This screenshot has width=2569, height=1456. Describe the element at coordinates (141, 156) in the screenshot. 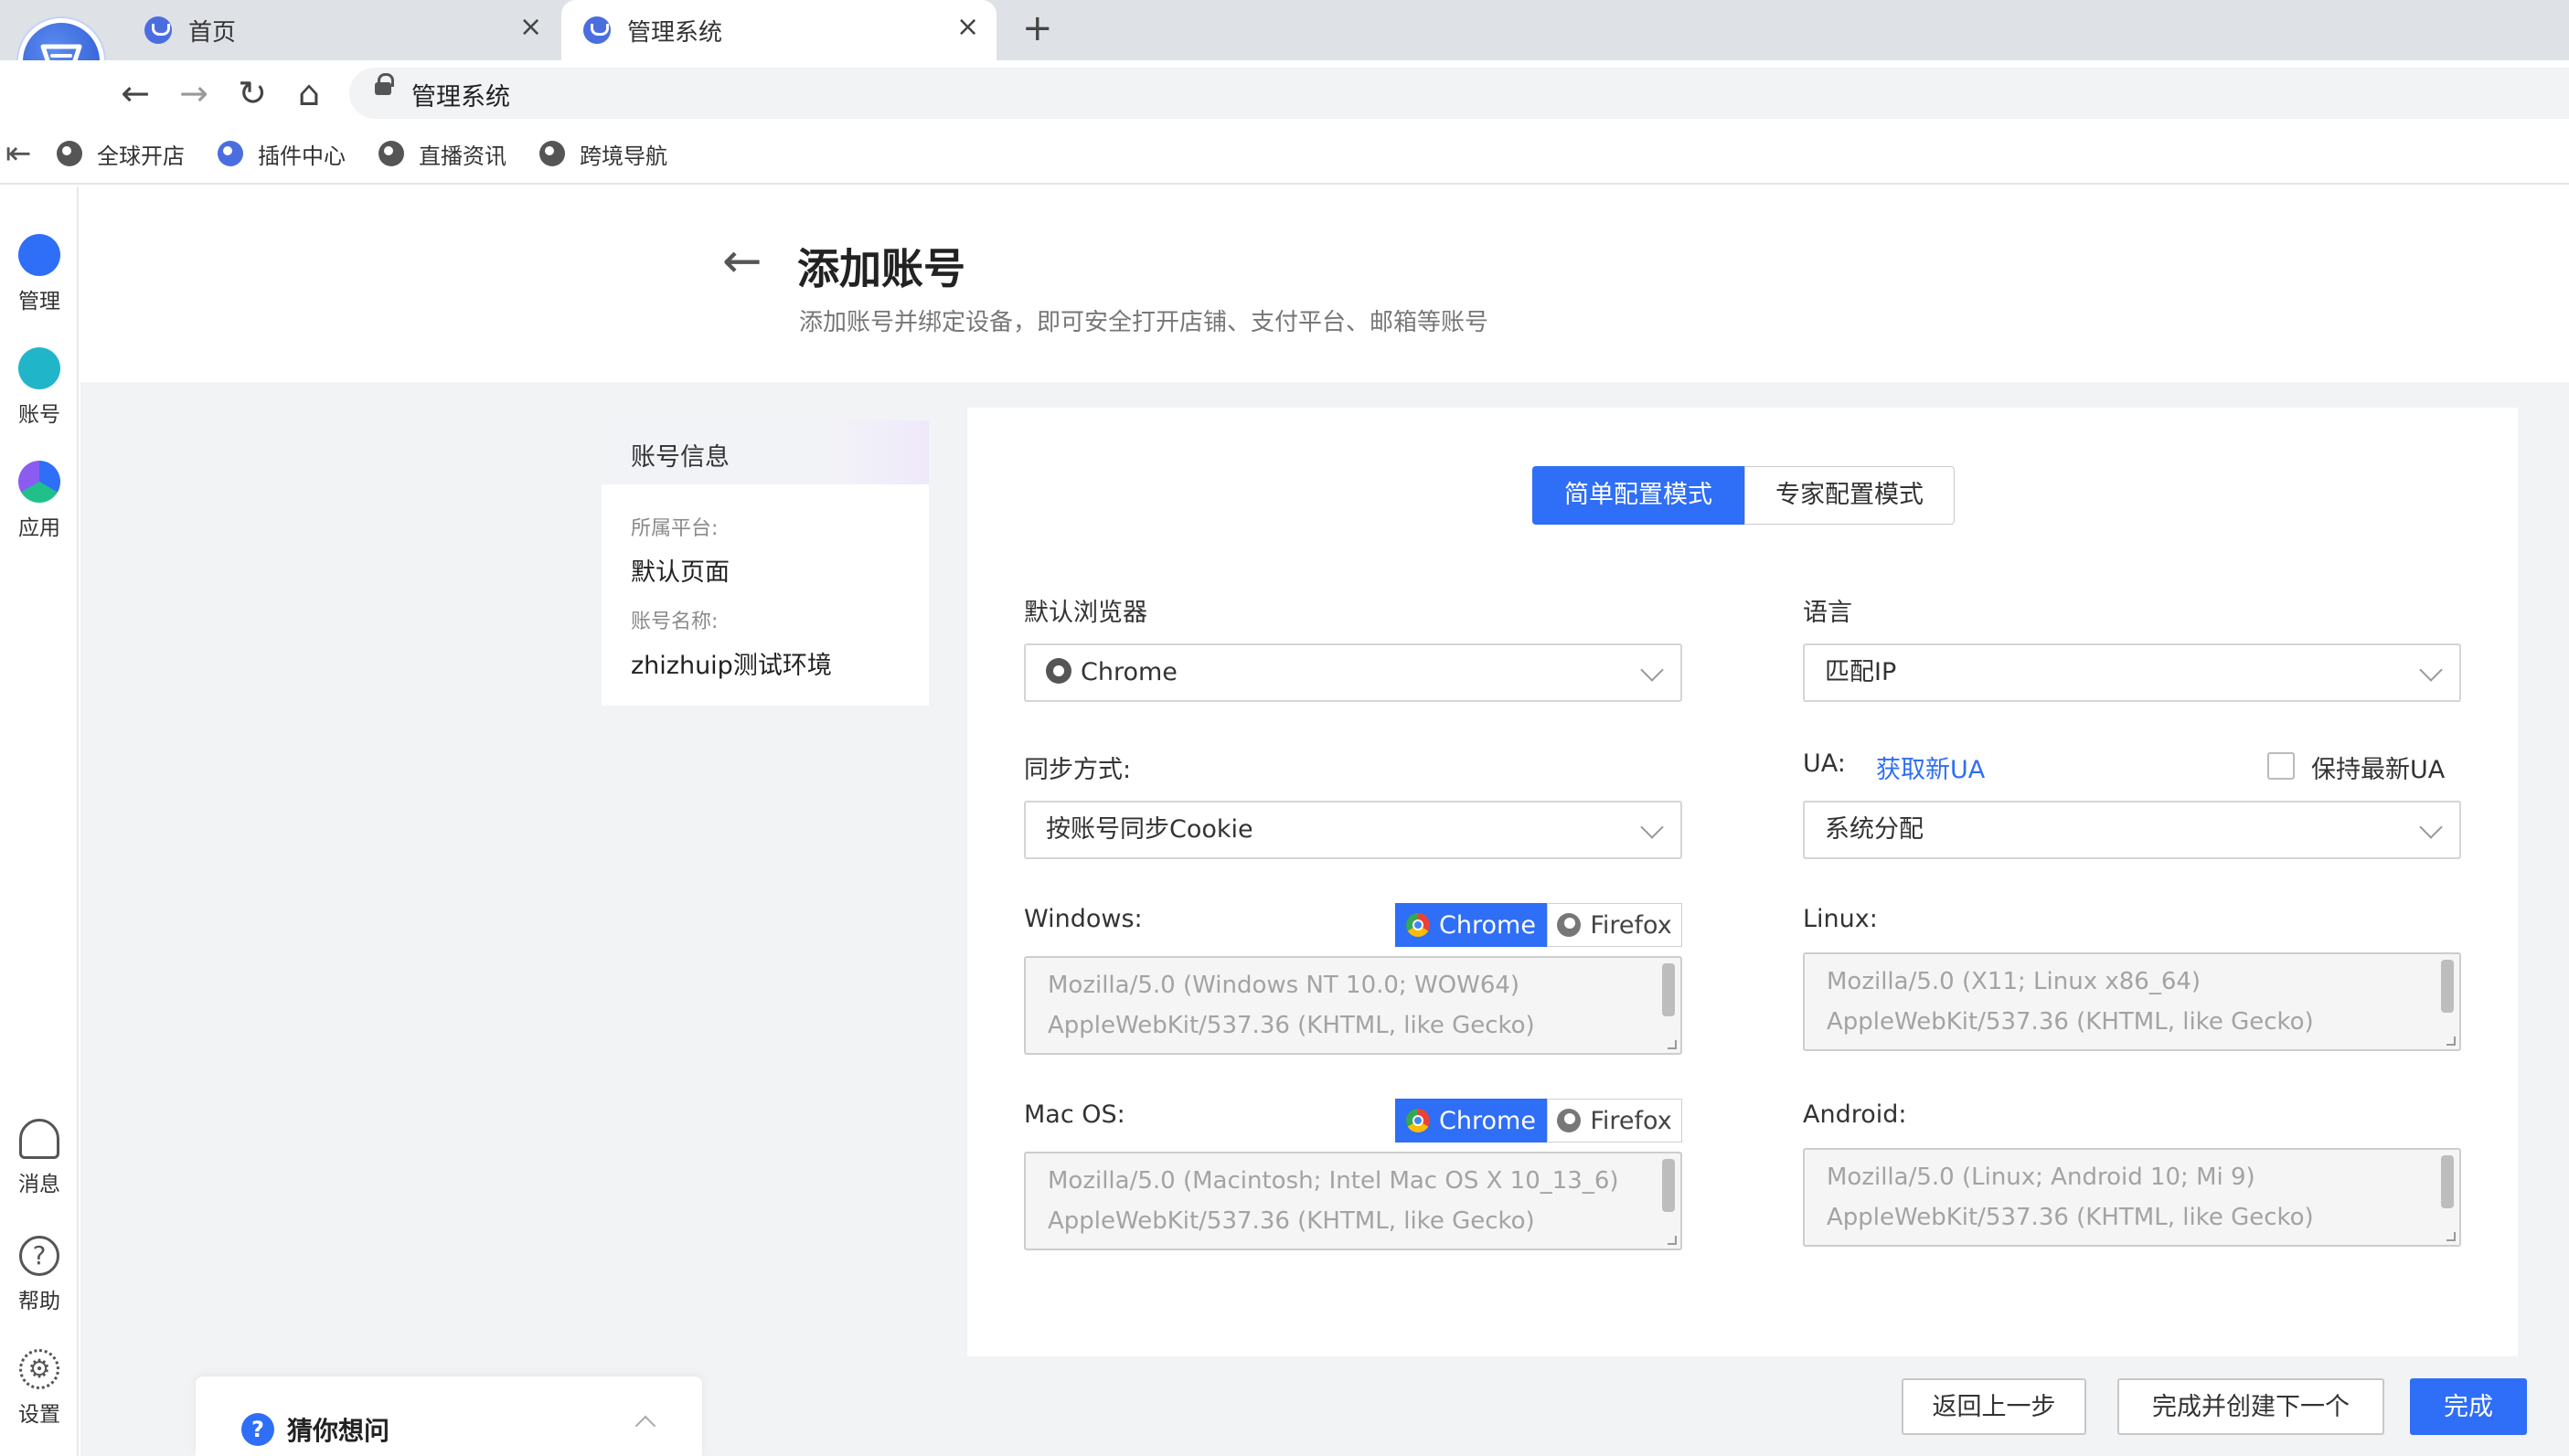

I see `bookmark-label: 全球开店` at that location.